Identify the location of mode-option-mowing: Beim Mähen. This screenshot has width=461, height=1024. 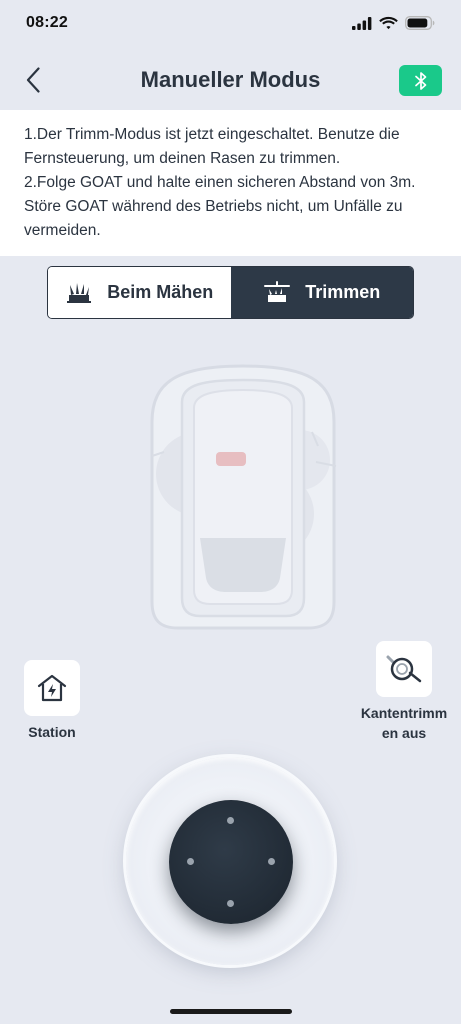
(139, 292).